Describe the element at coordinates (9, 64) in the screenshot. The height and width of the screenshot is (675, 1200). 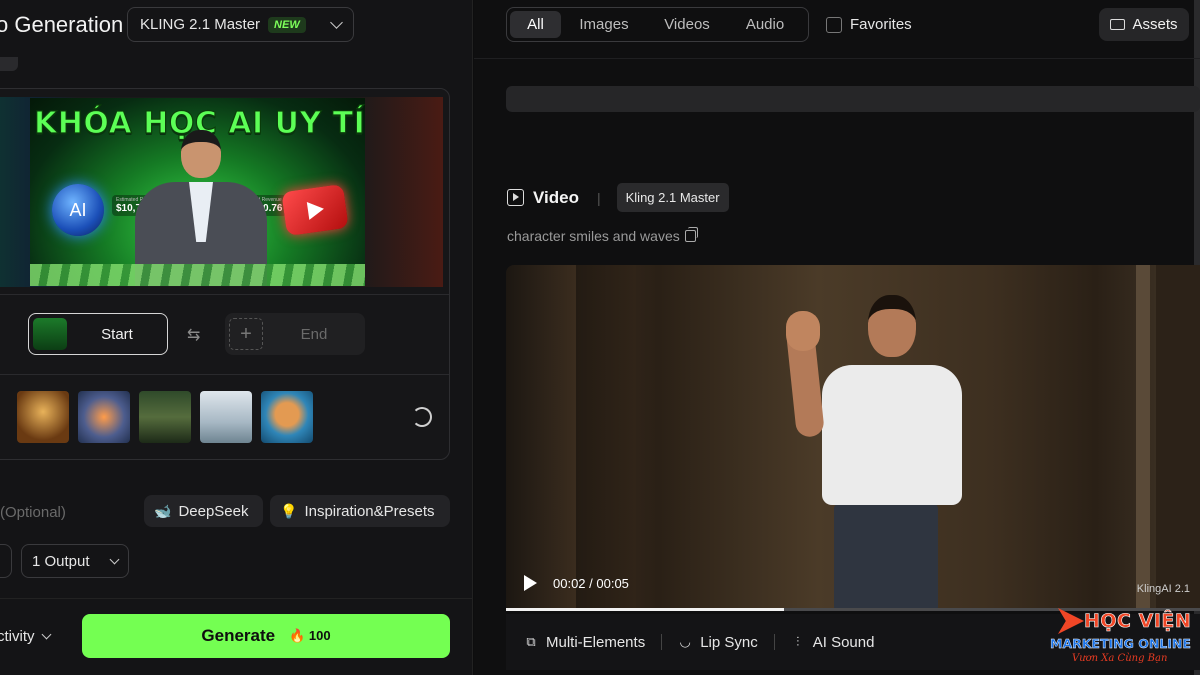
I see `tab-stub` at that location.